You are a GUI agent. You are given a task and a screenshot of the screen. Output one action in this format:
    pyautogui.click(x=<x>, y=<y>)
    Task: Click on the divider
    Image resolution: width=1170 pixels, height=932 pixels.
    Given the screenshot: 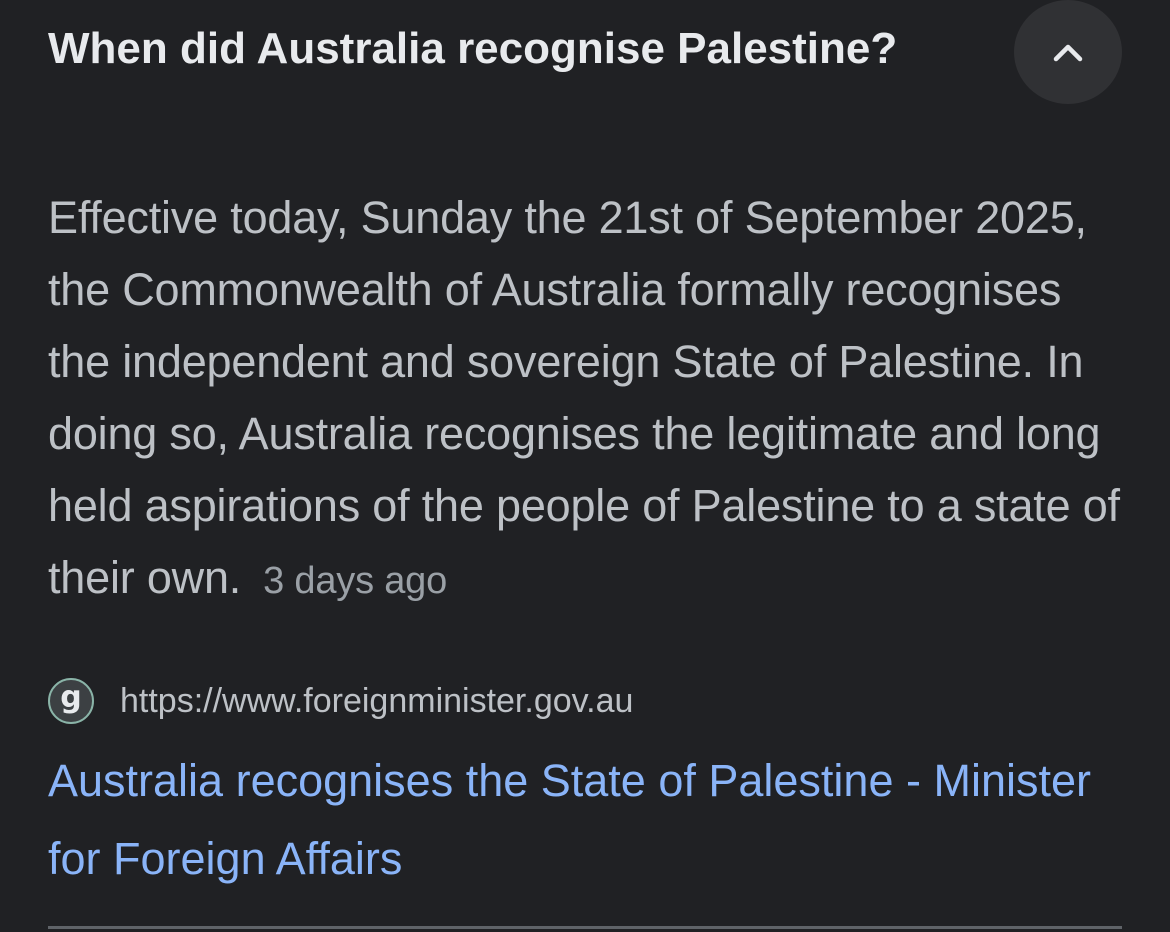 What is the action you would take?
    pyautogui.click(x=585, y=927)
    